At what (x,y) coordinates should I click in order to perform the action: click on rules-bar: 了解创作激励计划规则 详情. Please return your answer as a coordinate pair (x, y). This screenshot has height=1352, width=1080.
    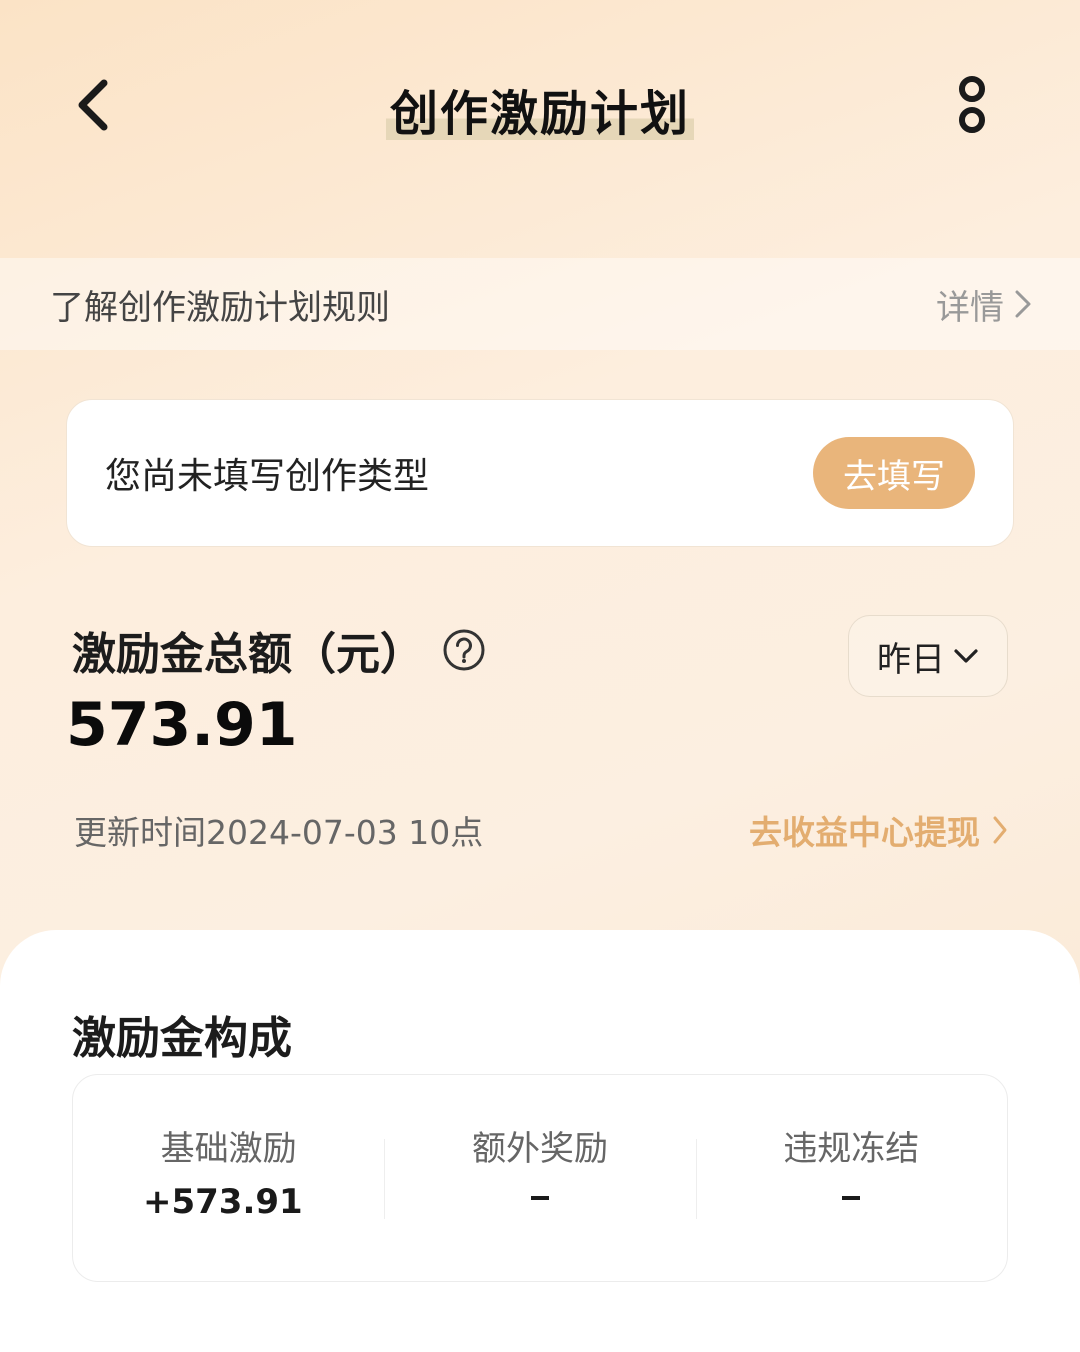
    Looking at the image, I should click on (540, 304).